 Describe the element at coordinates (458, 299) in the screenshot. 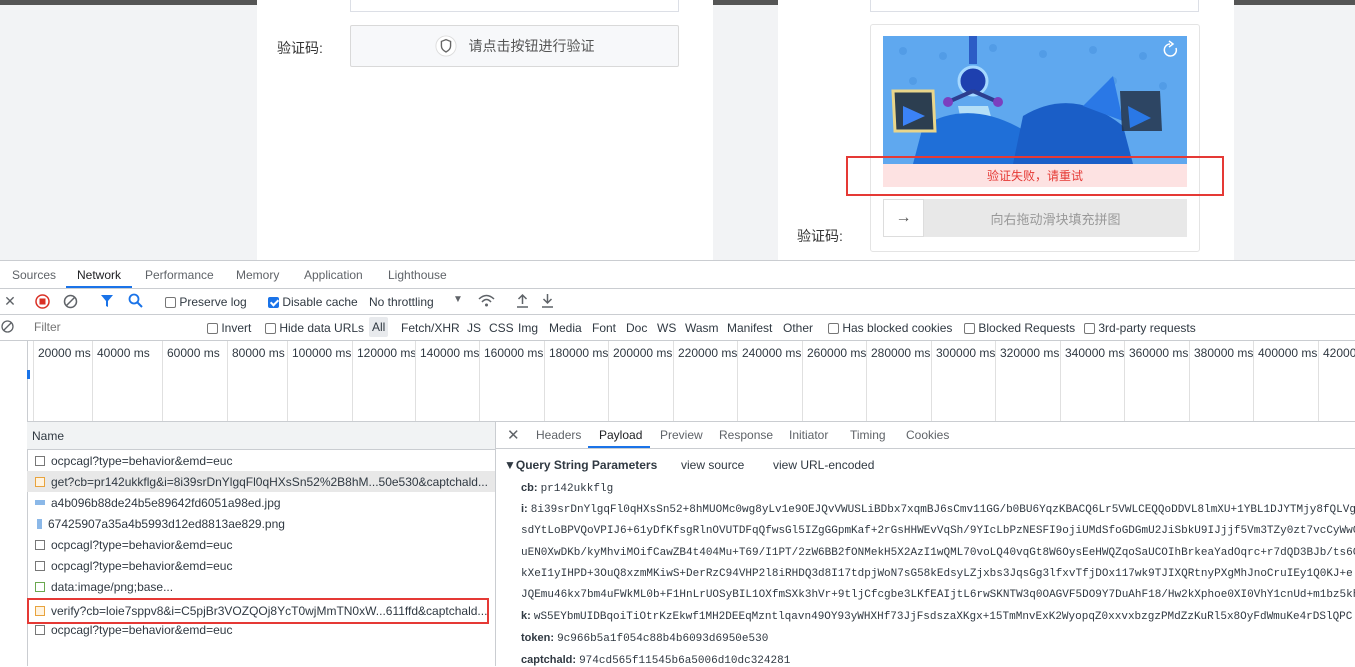

I see `chevron-down-icon: ▼` at that location.